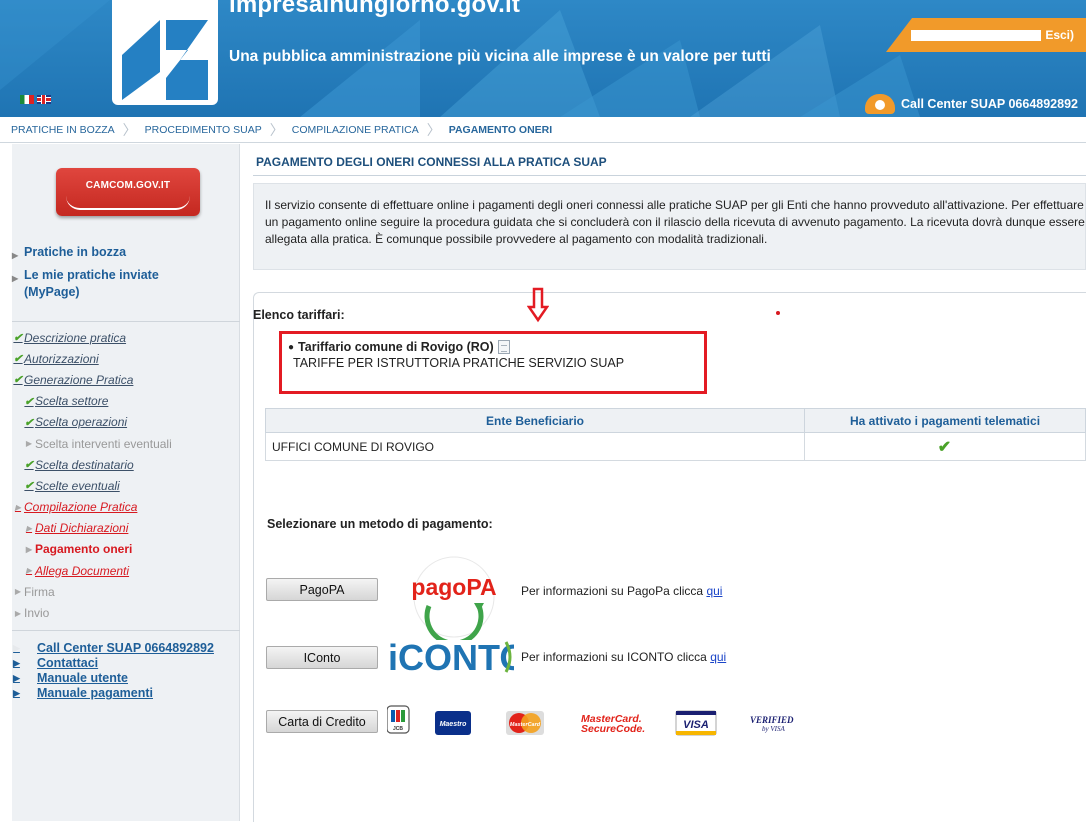 The width and height of the screenshot is (1086, 822). Describe the element at coordinates (322, 657) in the screenshot. I see `iconto-button: IConto` at that location.